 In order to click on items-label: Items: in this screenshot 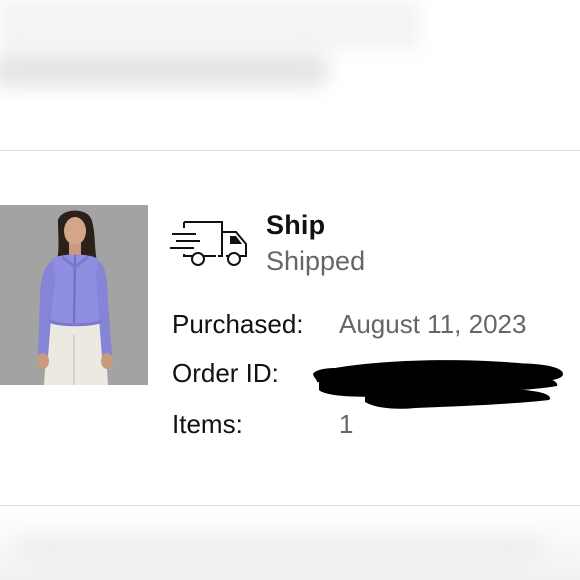, I will do `click(207, 424)`.